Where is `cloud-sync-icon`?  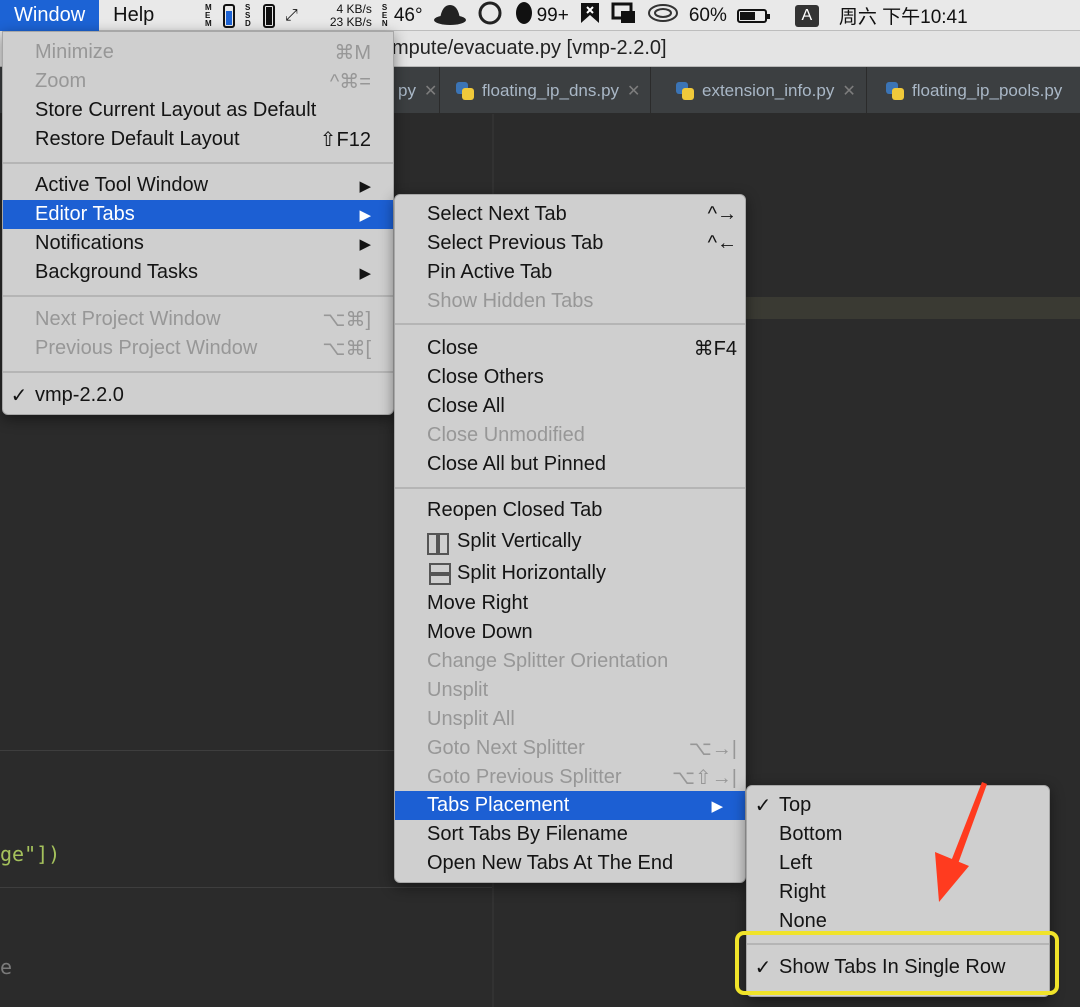 cloud-sync-icon is located at coordinates (663, 16).